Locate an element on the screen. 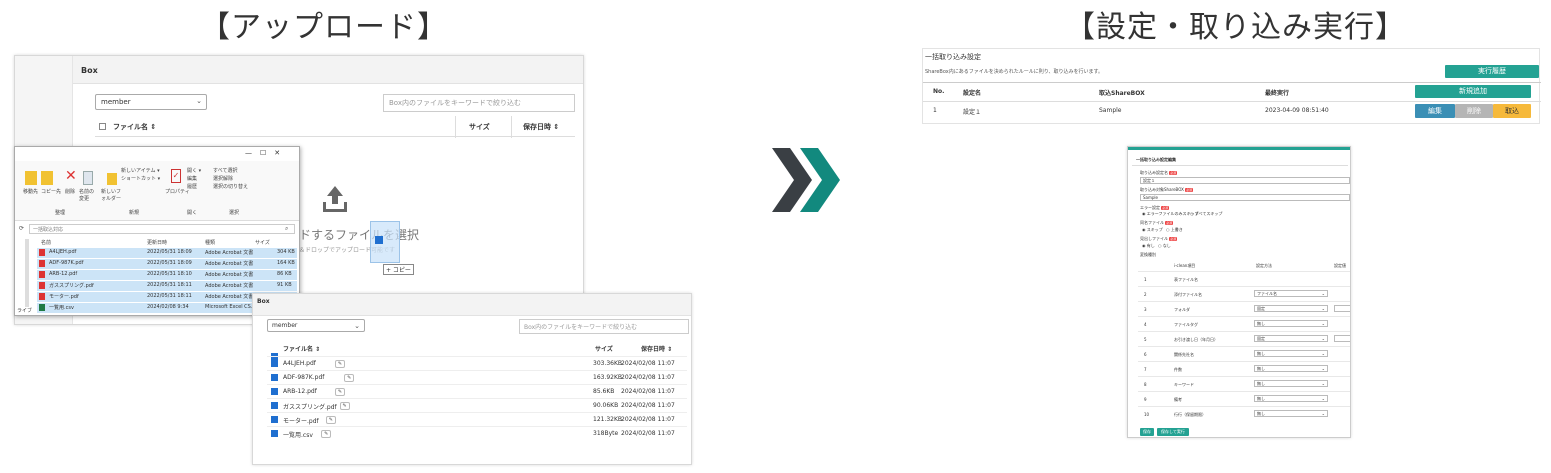 The width and height of the screenshot is (1551, 473). search-input-front: Box内のファイルをキーワードで絞り込む is located at coordinates (604, 326).